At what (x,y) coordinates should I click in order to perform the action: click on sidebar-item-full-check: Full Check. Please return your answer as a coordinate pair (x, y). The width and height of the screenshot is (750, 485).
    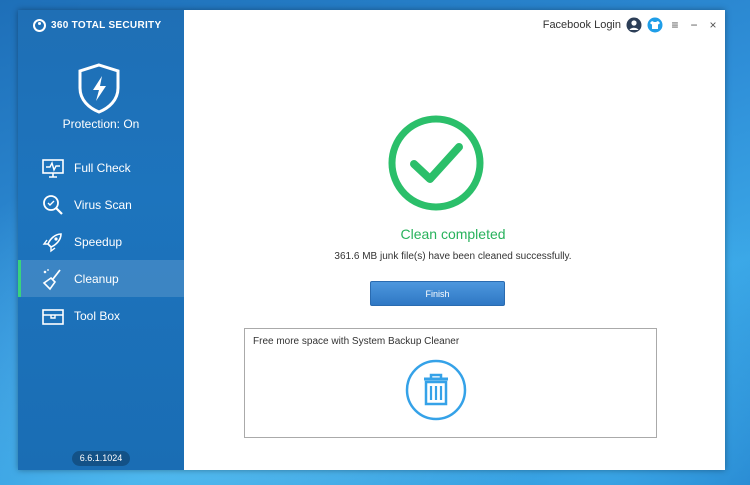
    Looking at the image, I should click on (101, 167).